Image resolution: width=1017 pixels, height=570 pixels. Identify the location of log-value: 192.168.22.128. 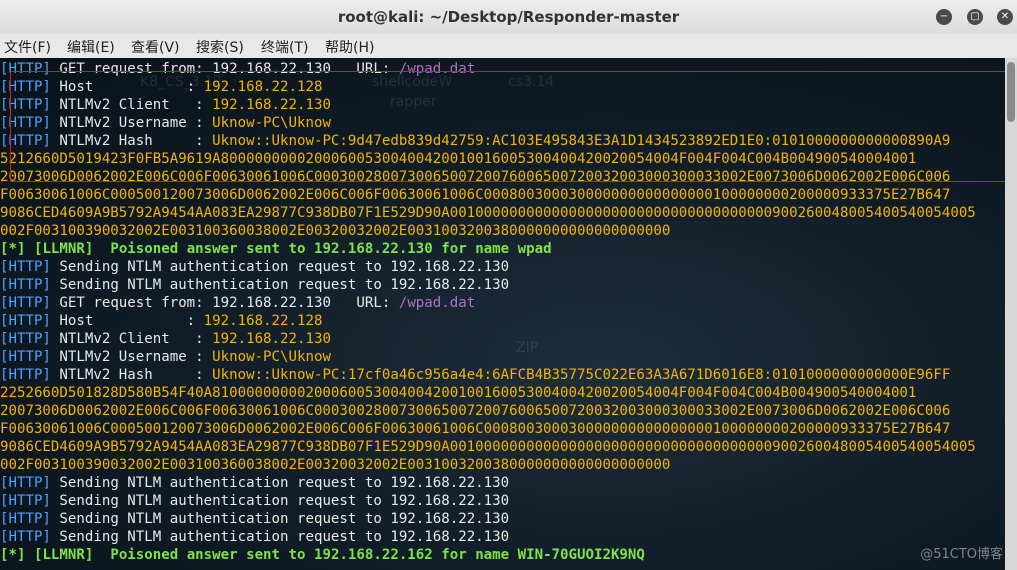
(263, 321).